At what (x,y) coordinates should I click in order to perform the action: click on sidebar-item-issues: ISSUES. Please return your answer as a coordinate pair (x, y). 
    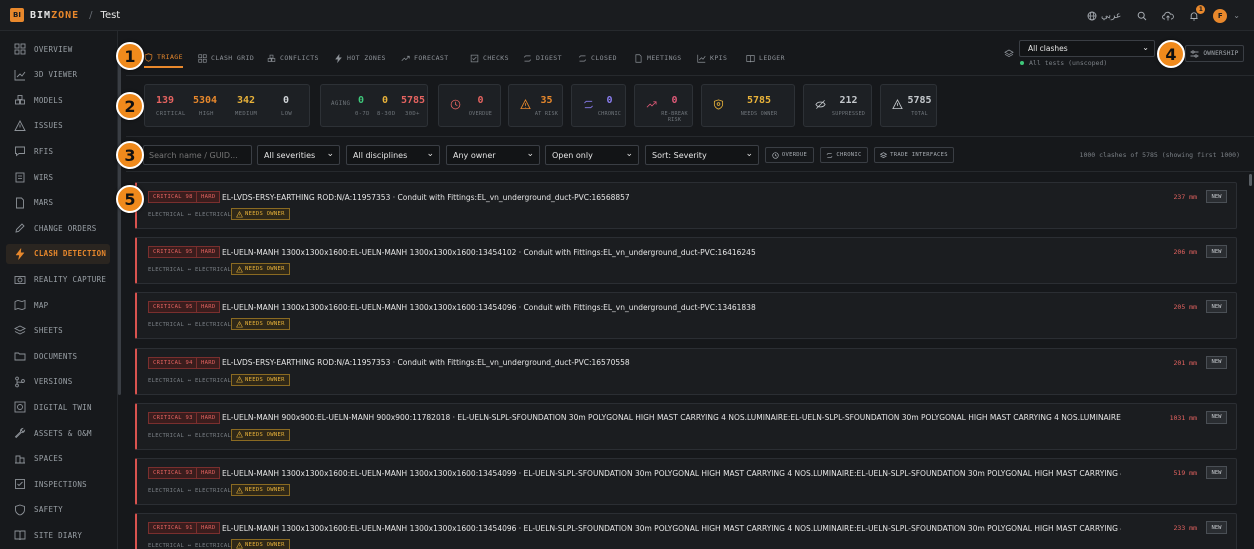
    Looking at the image, I should click on (58, 126).